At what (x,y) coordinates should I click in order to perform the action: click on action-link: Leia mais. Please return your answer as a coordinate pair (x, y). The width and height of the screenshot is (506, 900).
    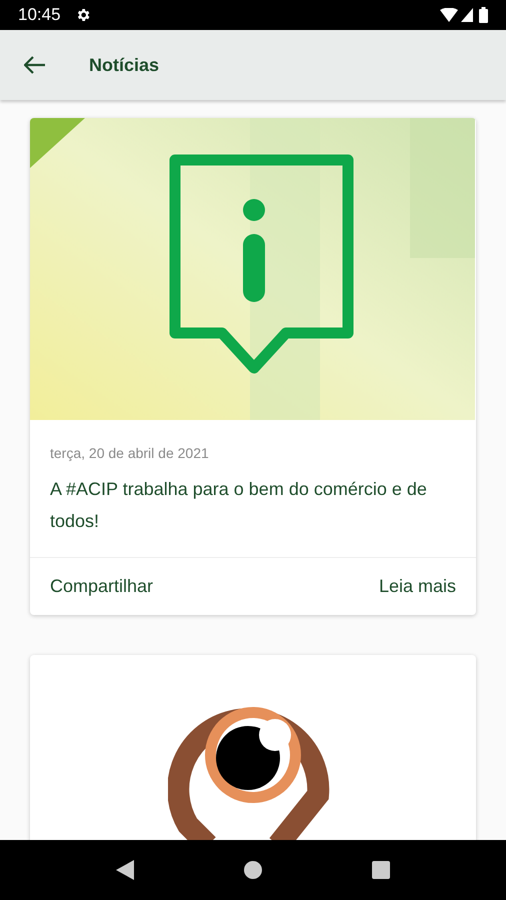
    Looking at the image, I should click on (417, 586).